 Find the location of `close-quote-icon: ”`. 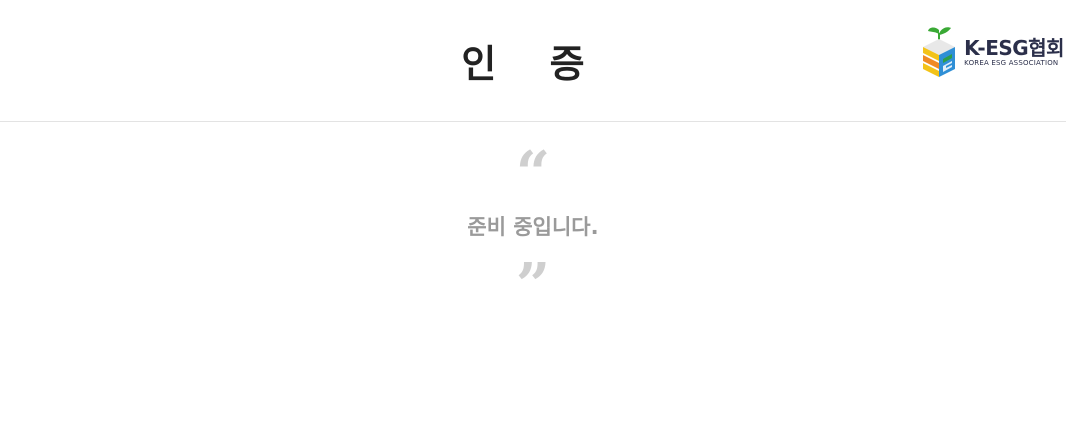

close-quote-icon: ” is located at coordinates (533, 286).